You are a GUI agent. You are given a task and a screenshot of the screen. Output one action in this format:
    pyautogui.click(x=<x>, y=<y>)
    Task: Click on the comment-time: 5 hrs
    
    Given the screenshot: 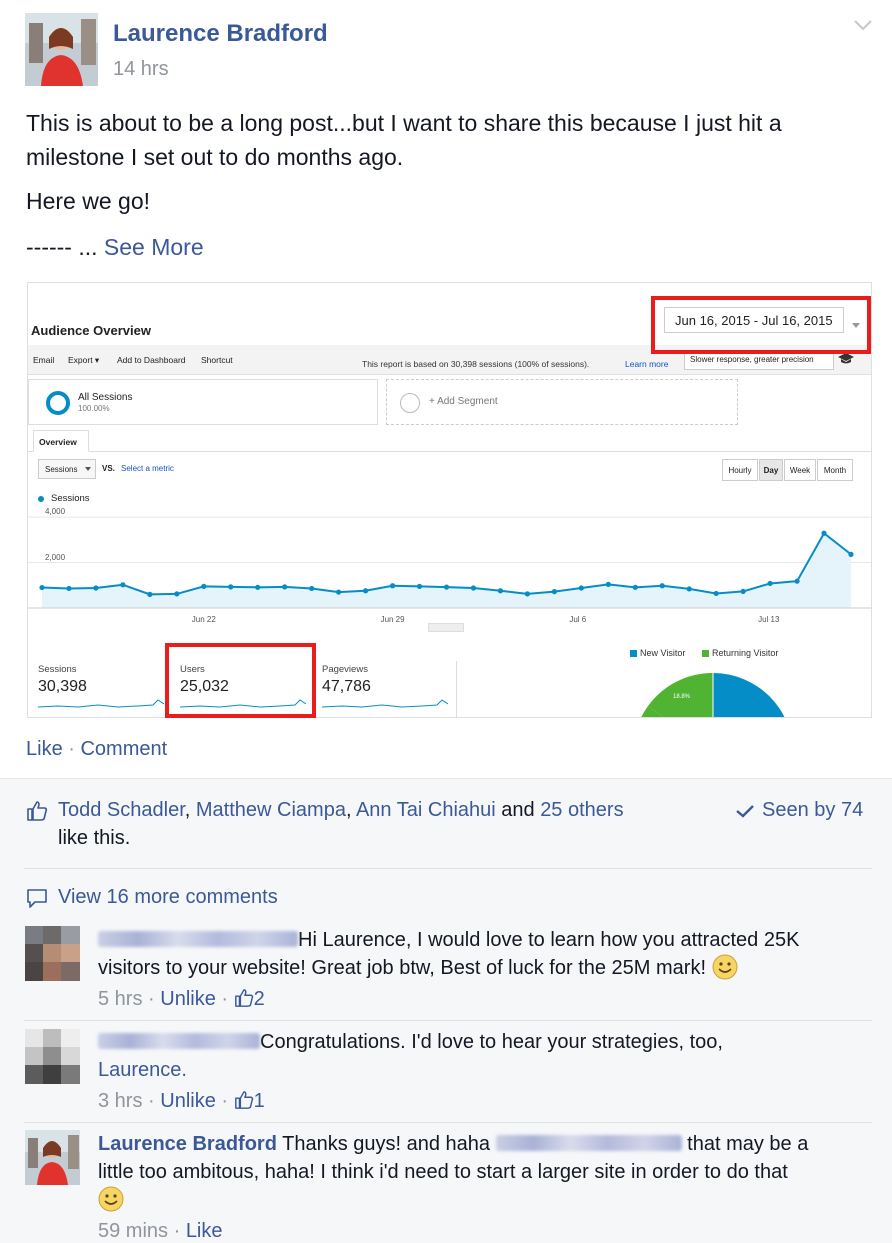 What is the action you would take?
    pyautogui.click(x=120, y=999)
    